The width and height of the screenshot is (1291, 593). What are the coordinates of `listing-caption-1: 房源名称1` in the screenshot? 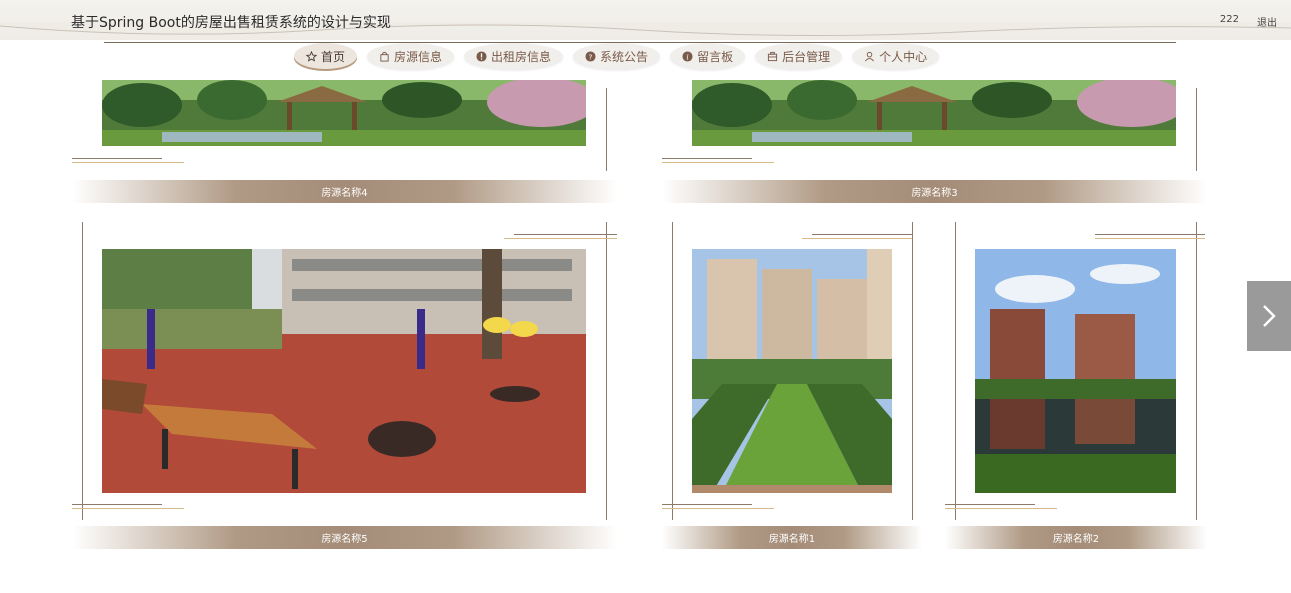 It's located at (792, 537).